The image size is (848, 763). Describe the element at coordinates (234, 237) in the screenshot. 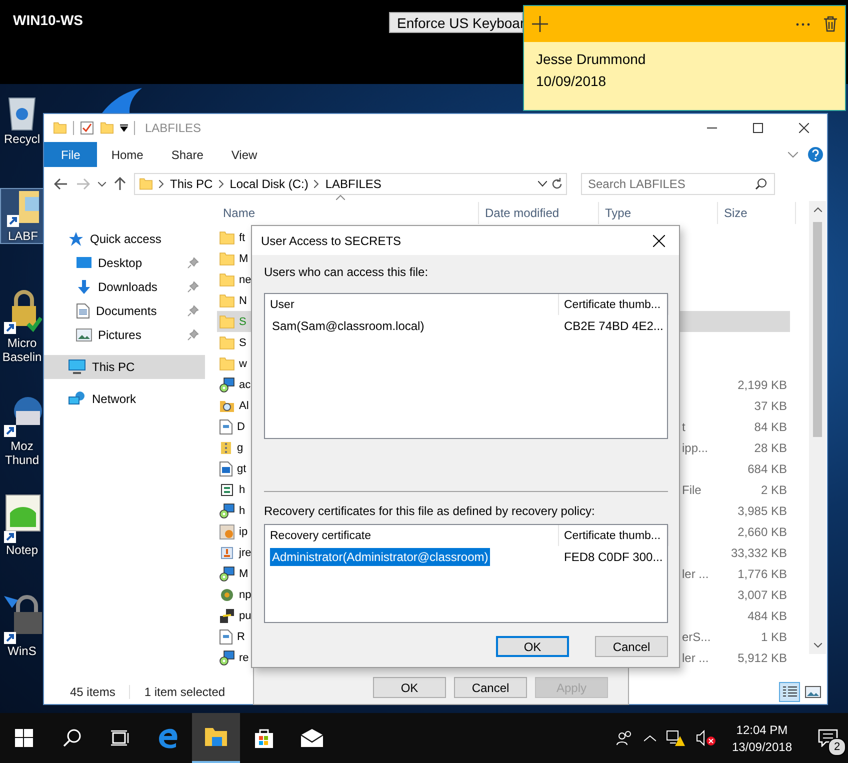

I see `file-item: ft` at that location.